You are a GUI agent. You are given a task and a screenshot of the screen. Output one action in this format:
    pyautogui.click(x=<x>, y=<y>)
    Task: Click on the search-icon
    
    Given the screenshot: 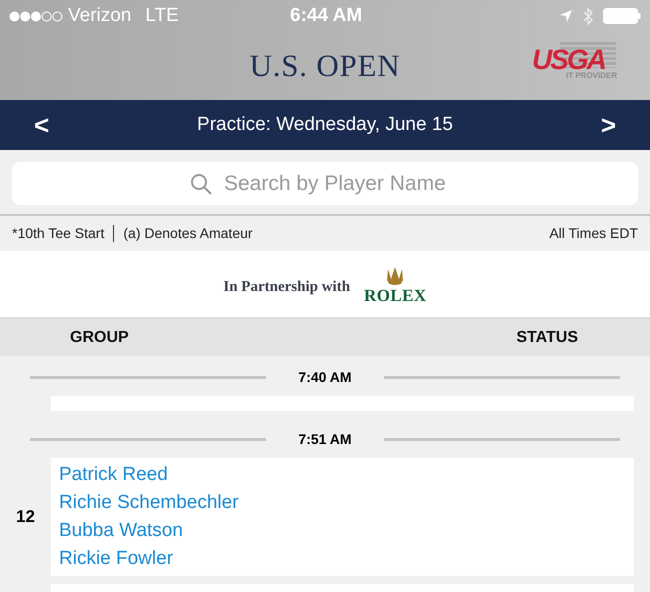 What is the action you would take?
    pyautogui.click(x=201, y=184)
    